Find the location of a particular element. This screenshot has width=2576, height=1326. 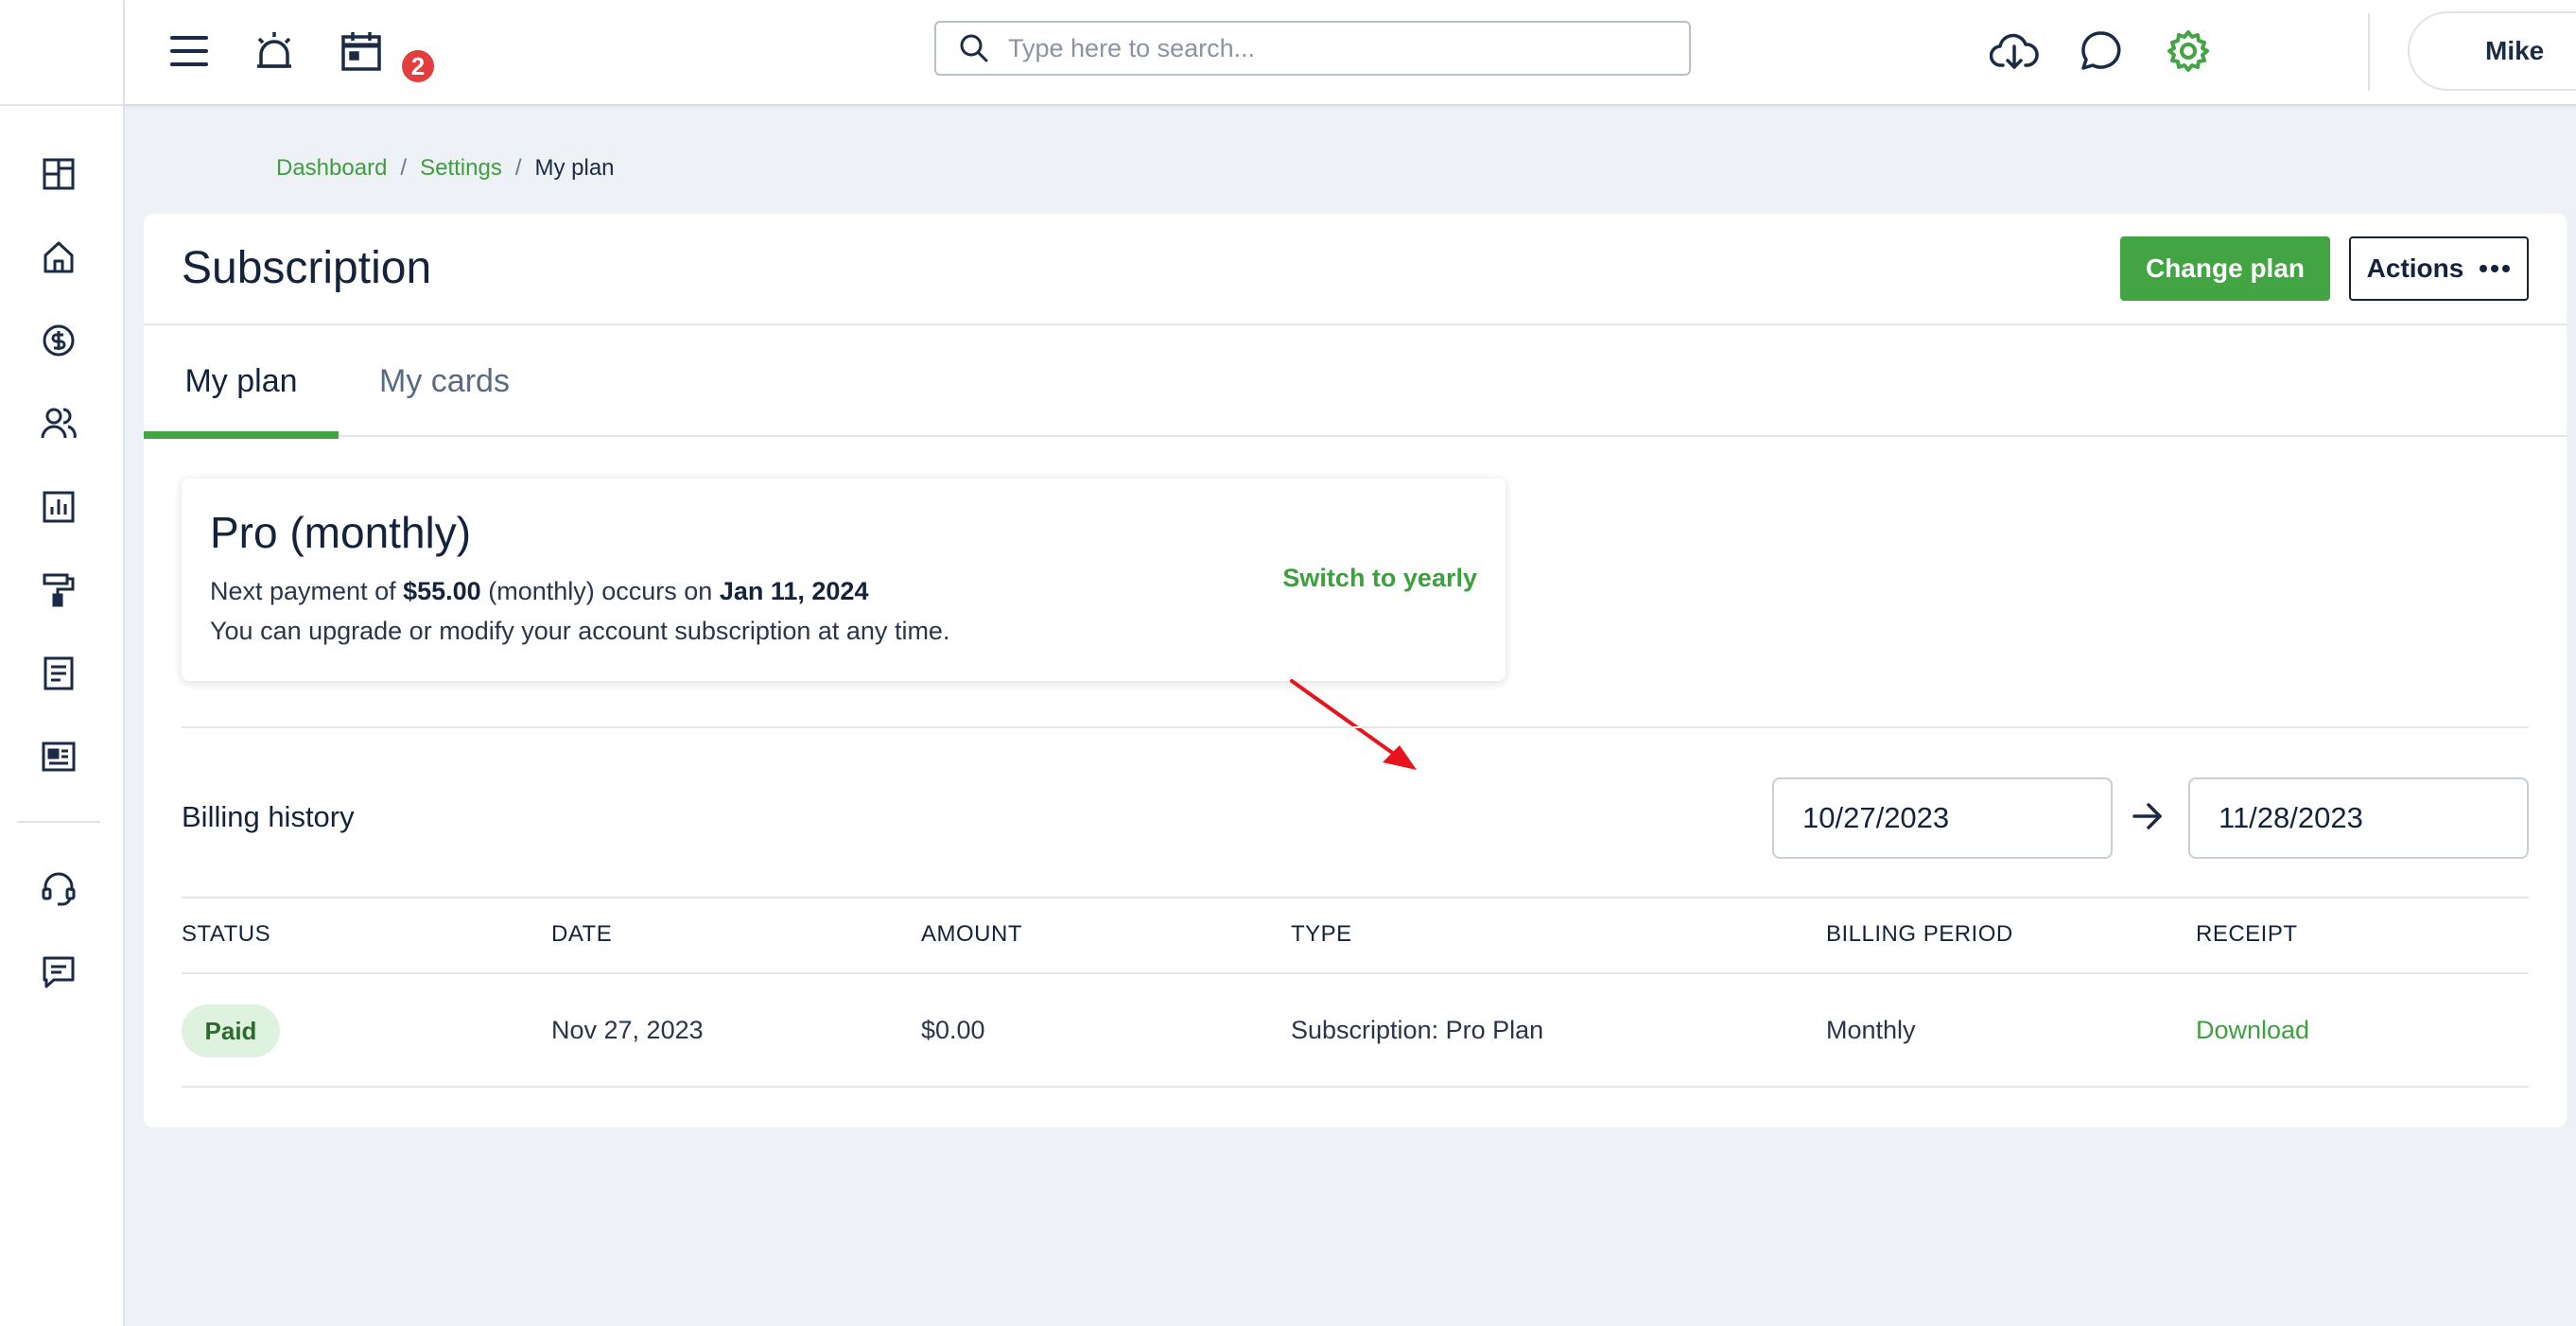

payment-amount: $55.00 is located at coordinates (442, 591).